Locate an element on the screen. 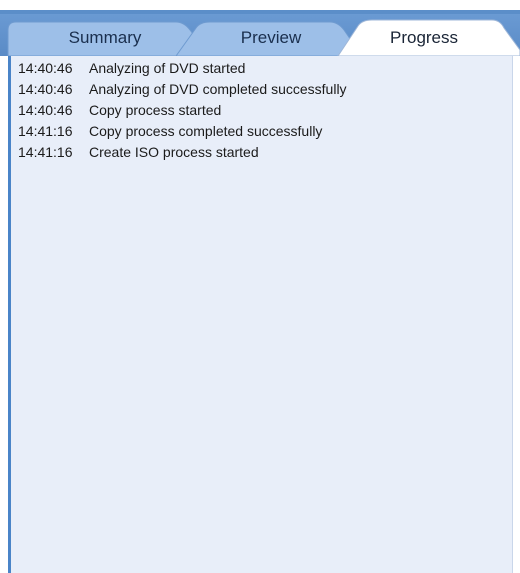 The height and width of the screenshot is (573, 520). log-entry: 14:41:16 Create ISO process started is located at coordinates (182, 152).